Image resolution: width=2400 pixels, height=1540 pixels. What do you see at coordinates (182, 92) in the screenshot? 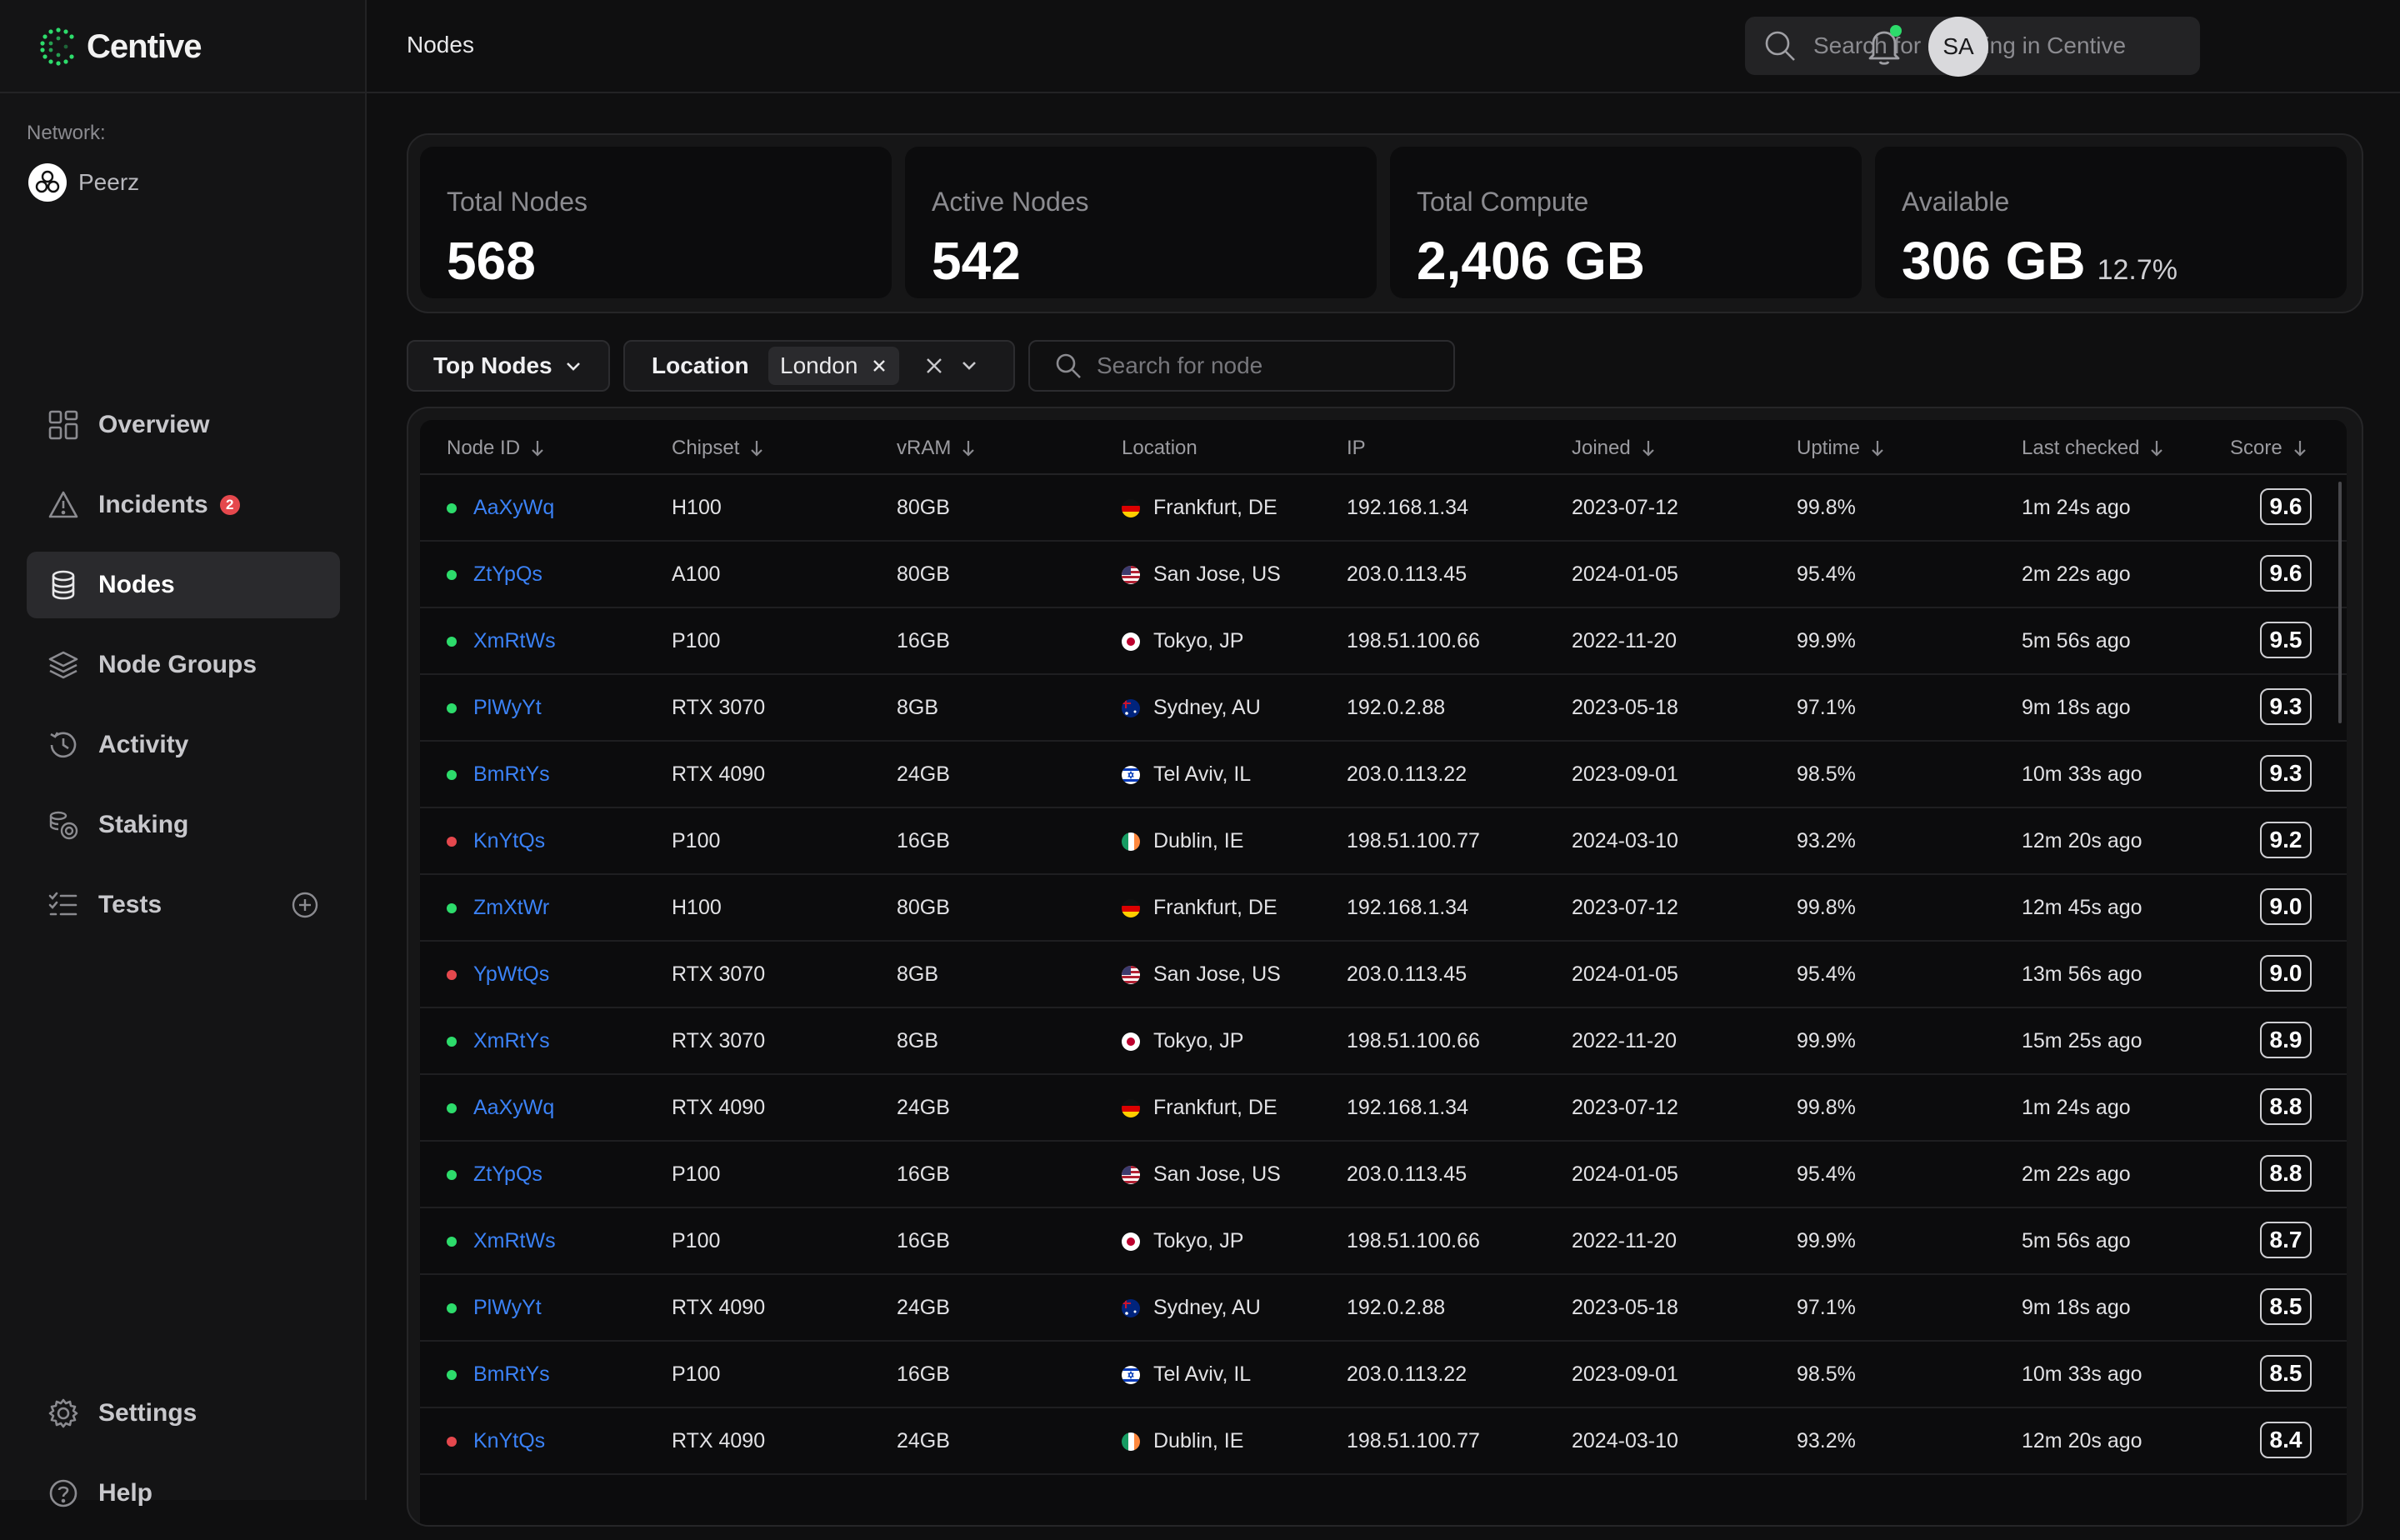
I see `sidebar-divider` at bounding box center [182, 92].